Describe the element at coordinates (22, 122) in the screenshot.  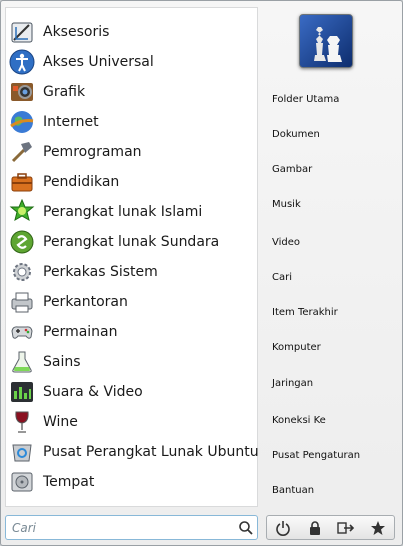
I see `internet-globe-icon` at that location.